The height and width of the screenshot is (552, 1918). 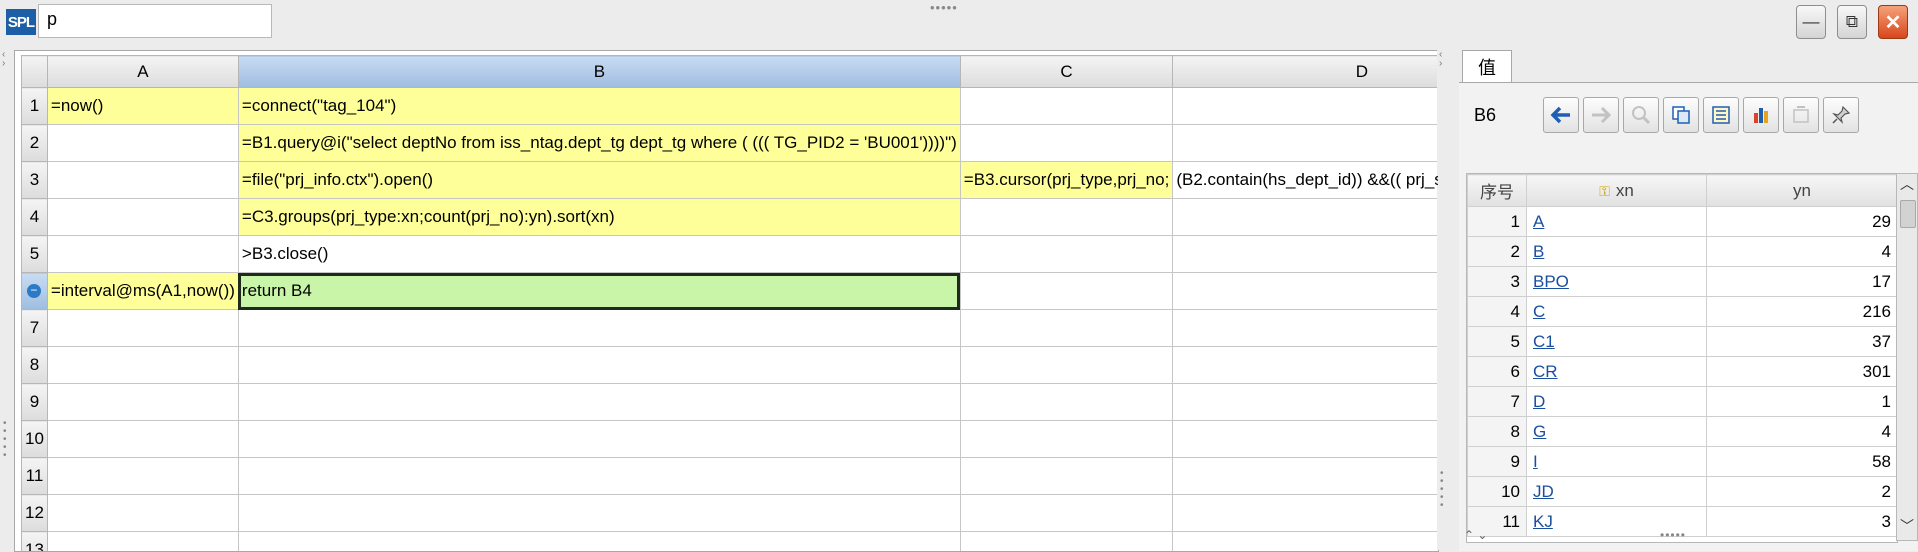 What do you see at coordinates (1497, 191) in the screenshot?
I see `index-header: 序号` at bounding box center [1497, 191].